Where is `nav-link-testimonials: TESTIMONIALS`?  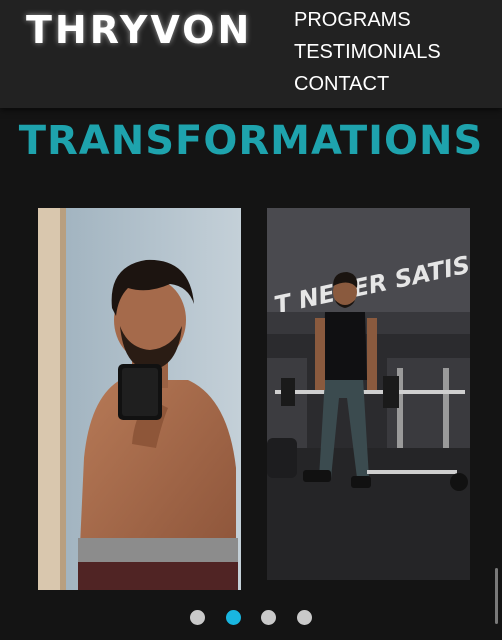 nav-link-testimonials: TESTIMONIALS is located at coordinates (367, 52).